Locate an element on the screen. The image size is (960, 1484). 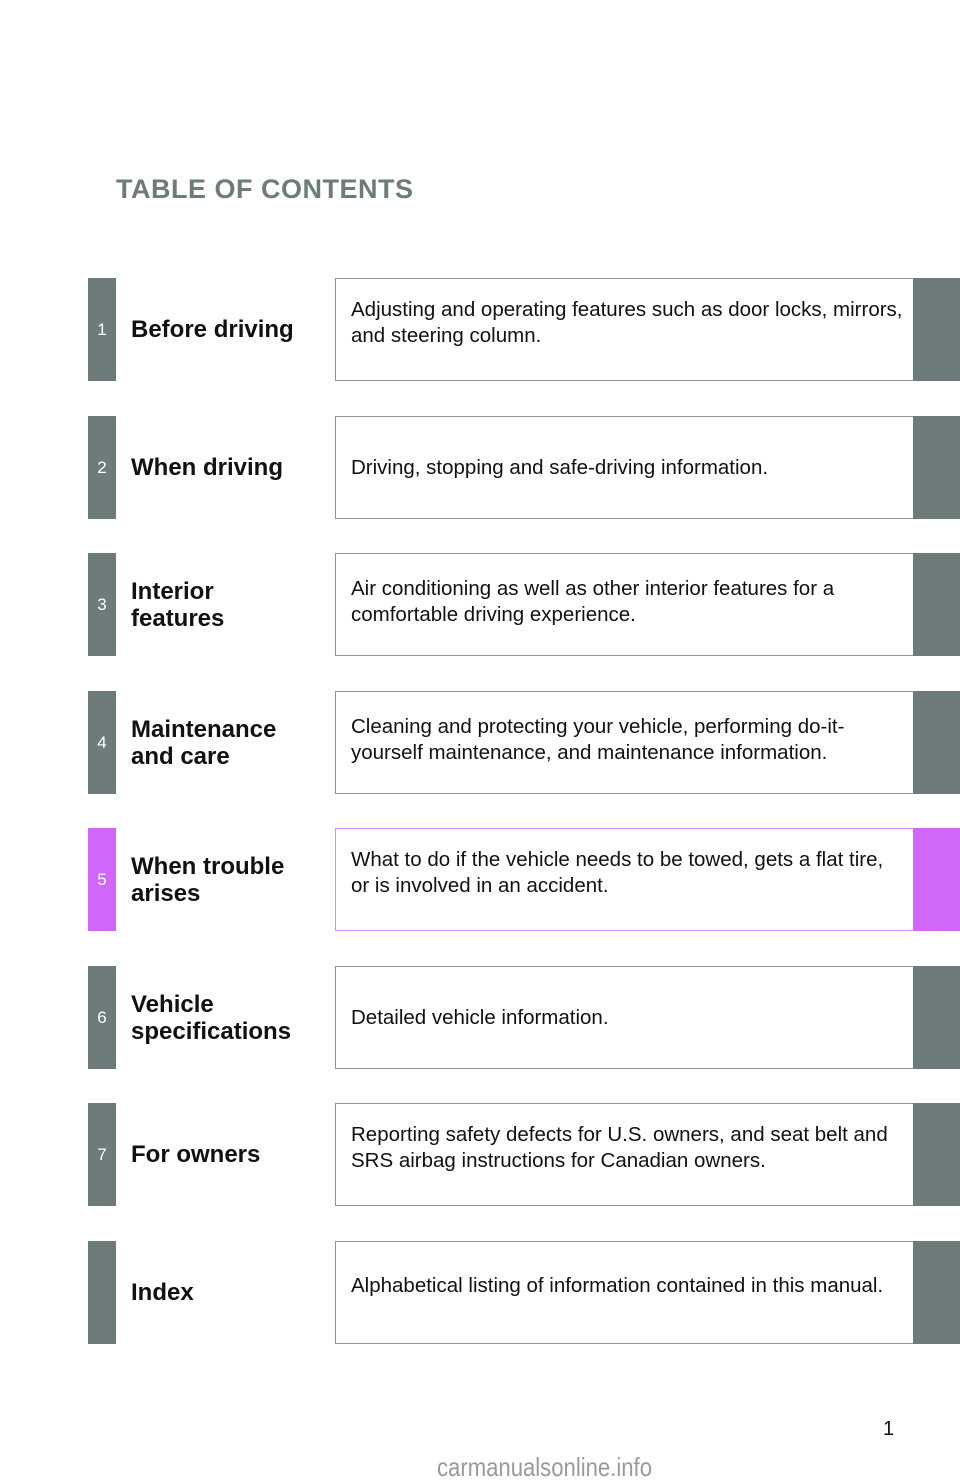
section-title: For owners is located at coordinates (228, 1154).